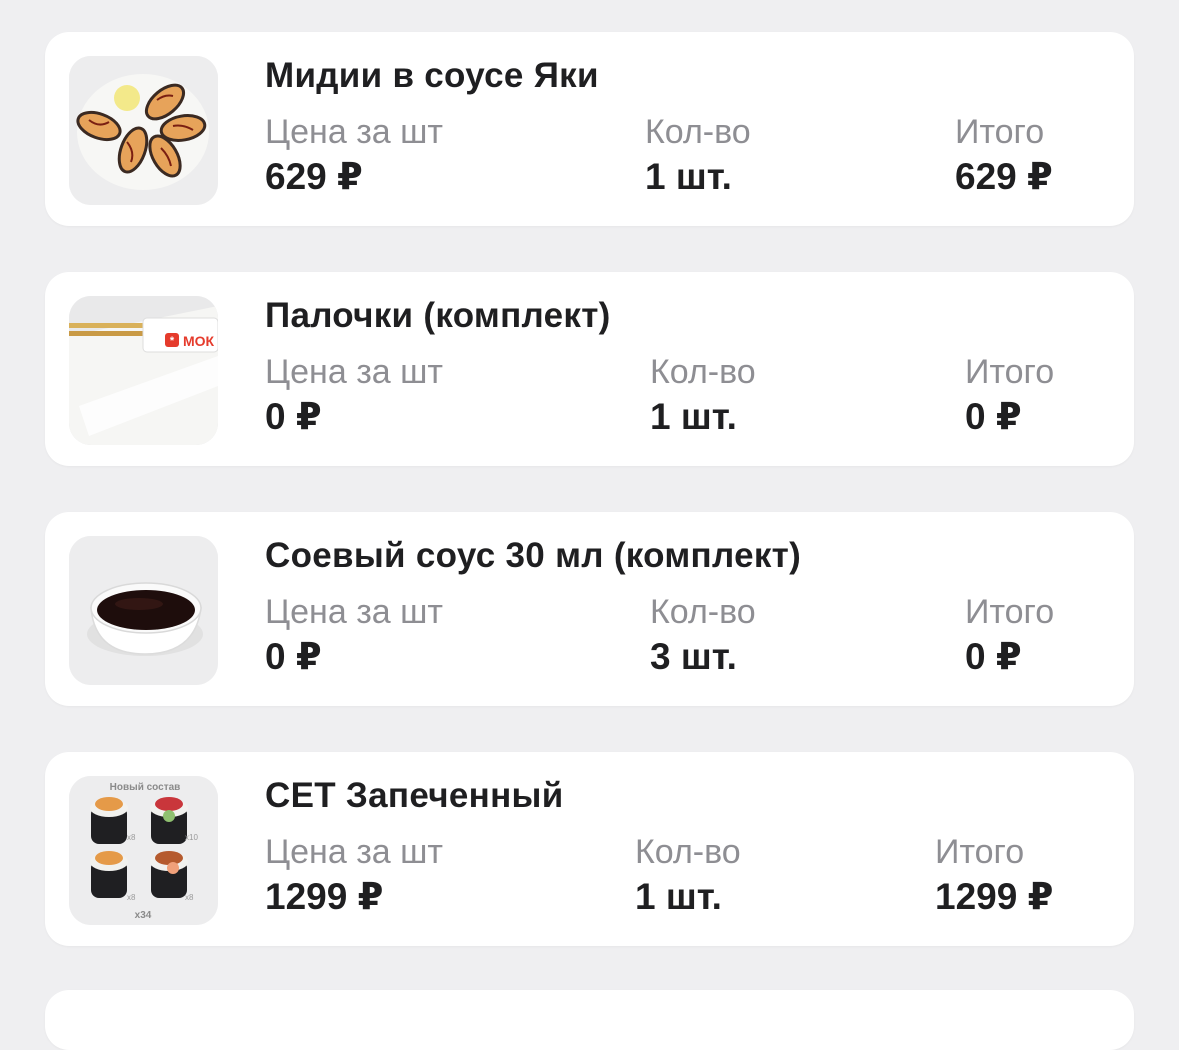  What do you see at coordinates (438, 315) in the screenshot?
I see `item-name: Палочки (комплект)` at bounding box center [438, 315].